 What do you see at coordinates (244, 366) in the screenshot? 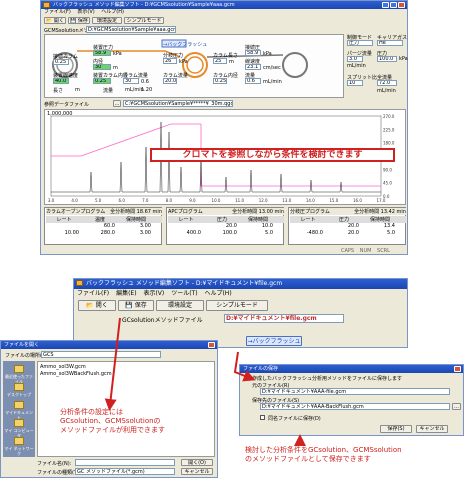
I see `save-arrow` at bounding box center [244, 366].